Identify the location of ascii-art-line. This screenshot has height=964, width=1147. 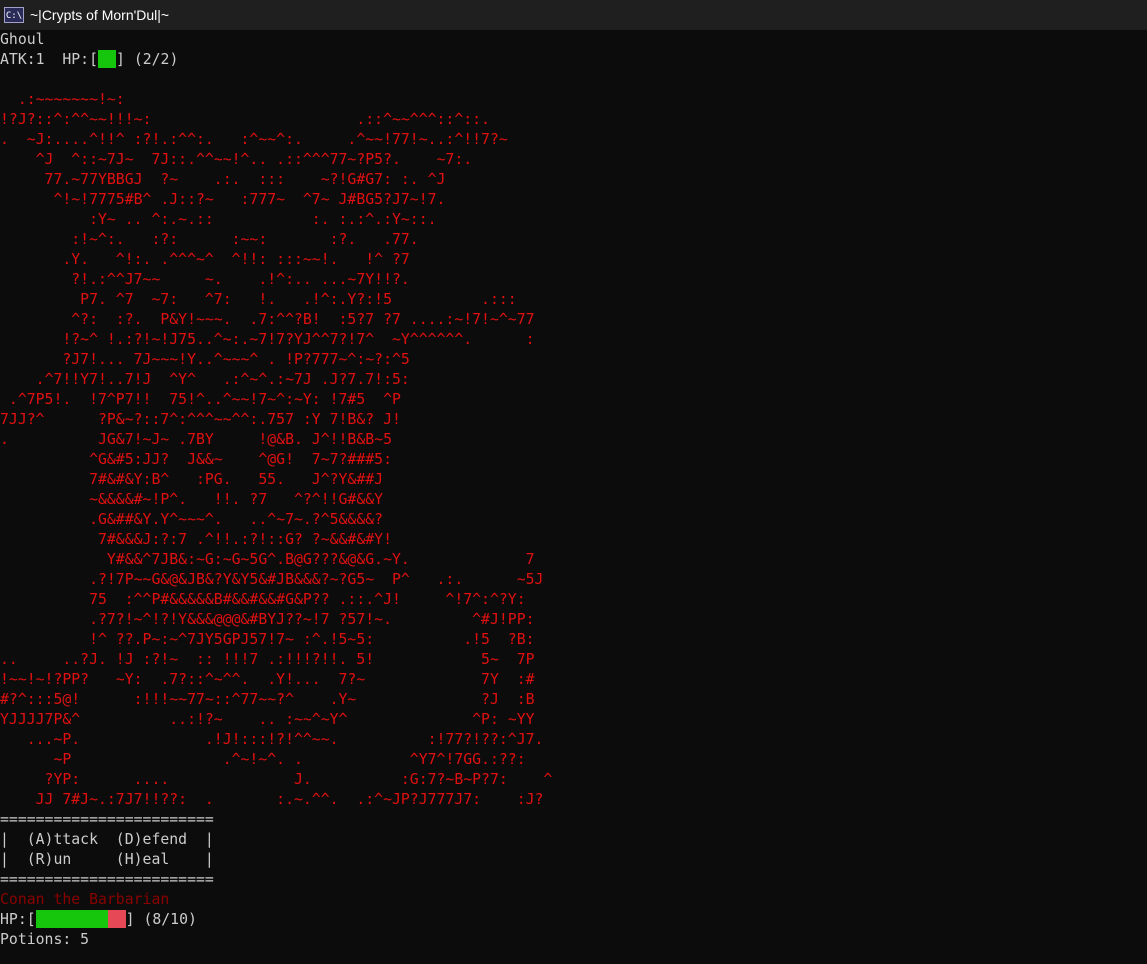
(573, 80).